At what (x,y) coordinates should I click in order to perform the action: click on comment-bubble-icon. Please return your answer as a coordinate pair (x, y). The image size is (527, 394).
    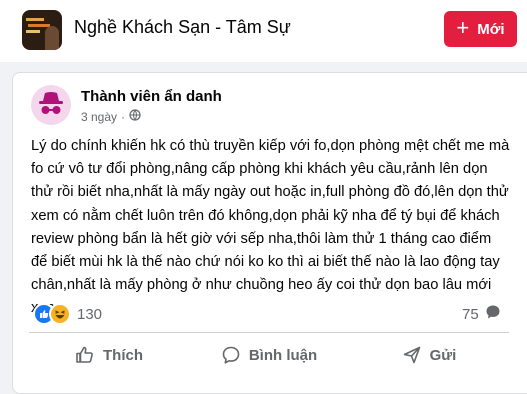
    Looking at the image, I should click on (493, 314).